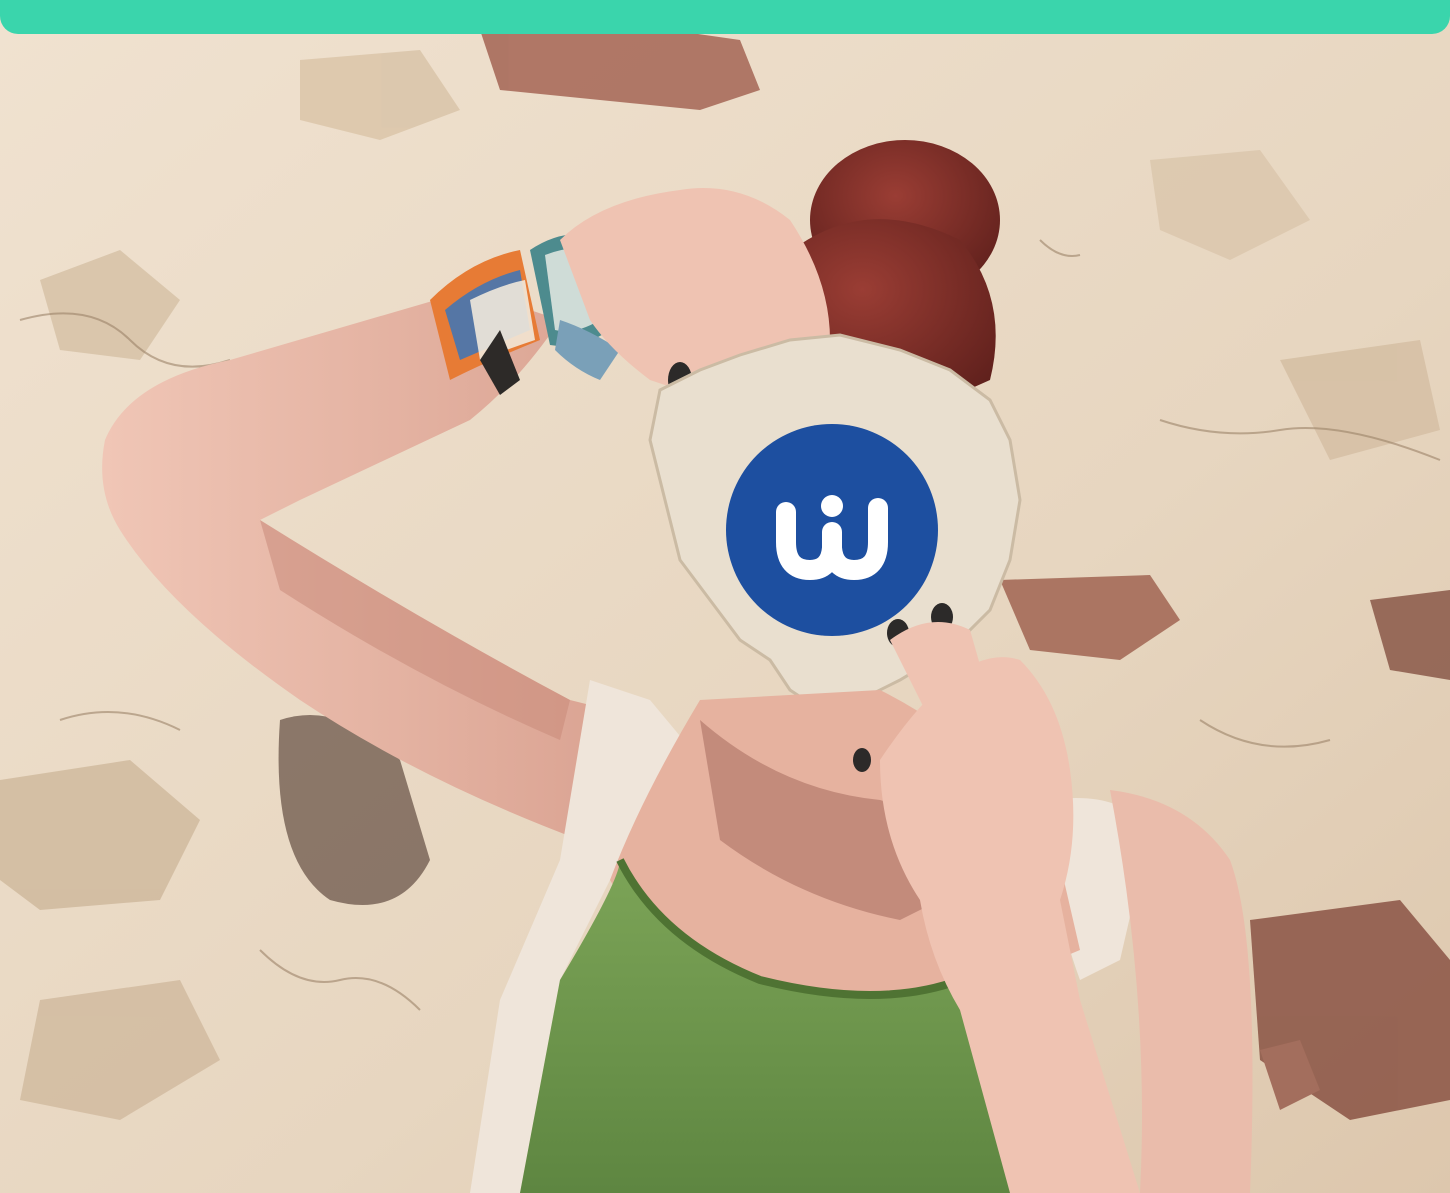  I want to click on wi-logo-icon, so click(832, 530).